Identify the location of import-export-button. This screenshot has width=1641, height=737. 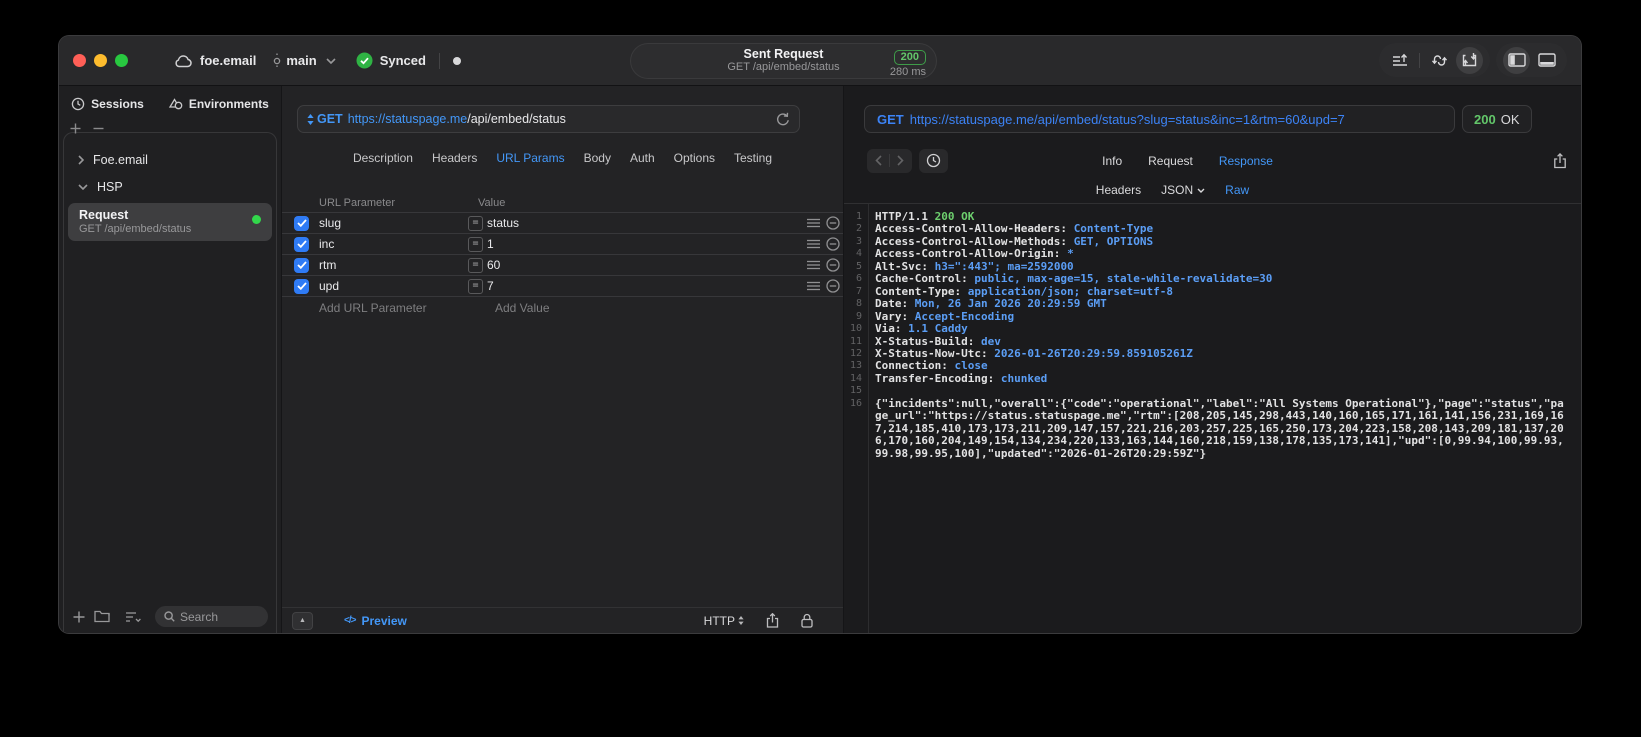
(1469, 60).